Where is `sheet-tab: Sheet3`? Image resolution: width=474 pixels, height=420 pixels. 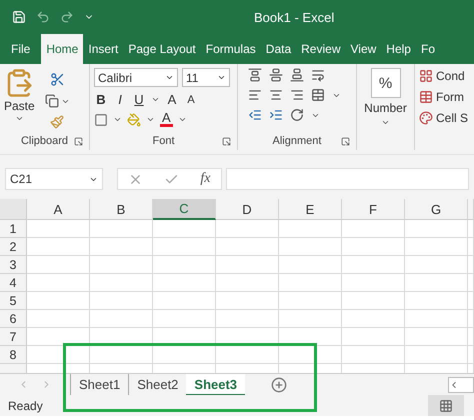 sheet-tab: Sheet3 is located at coordinates (216, 385).